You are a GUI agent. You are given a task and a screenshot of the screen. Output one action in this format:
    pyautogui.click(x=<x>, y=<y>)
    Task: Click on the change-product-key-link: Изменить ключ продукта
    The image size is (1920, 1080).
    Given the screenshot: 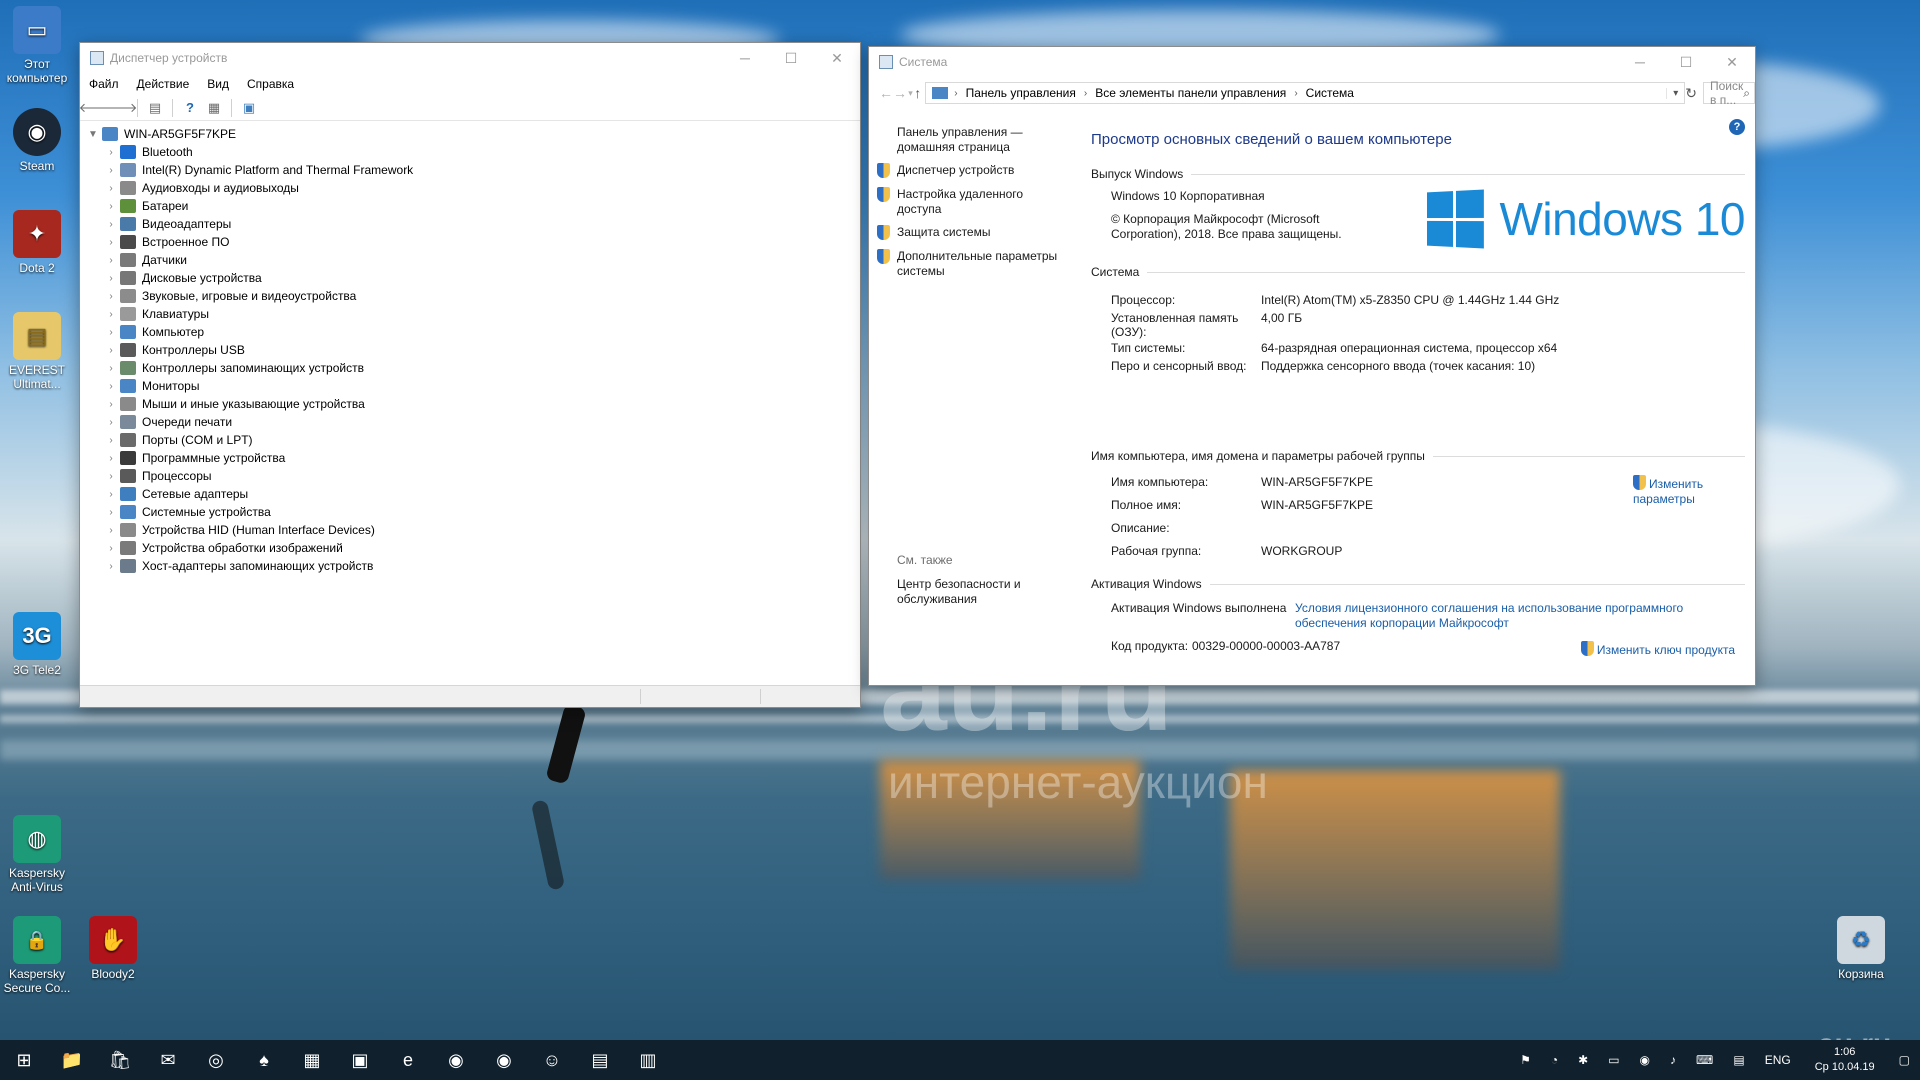 What is the action you would take?
    pyautogui.click(x=1657, y=648)
    